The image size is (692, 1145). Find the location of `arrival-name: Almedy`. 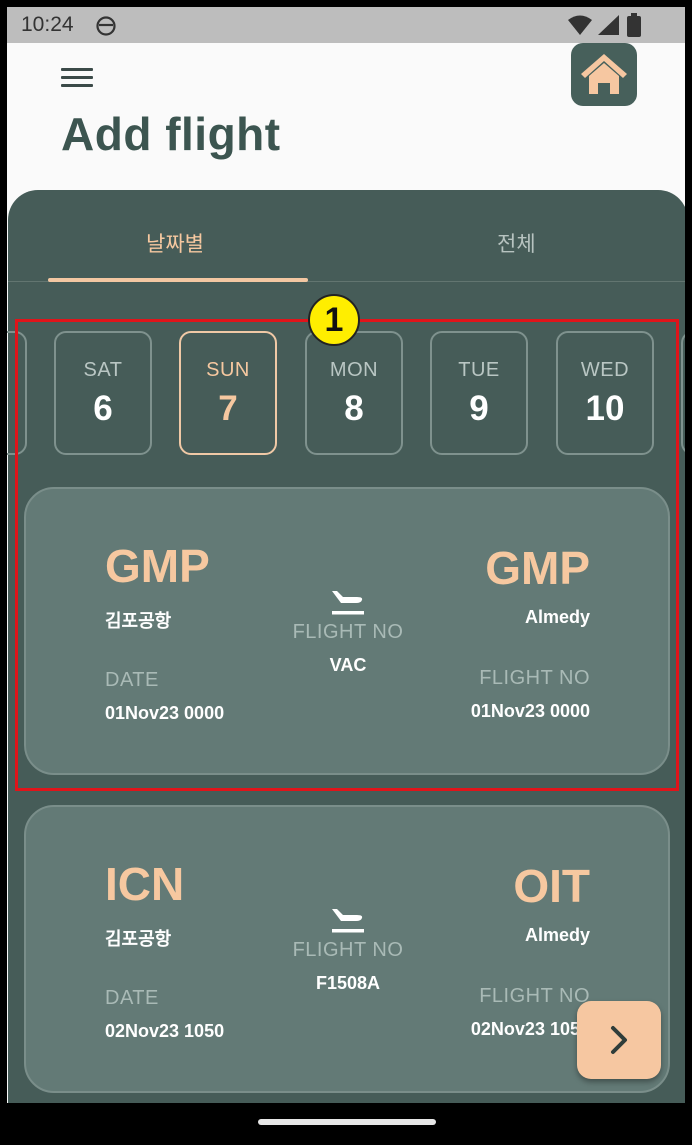

arrival-name: Almedy is located at coordinates (557, 935).